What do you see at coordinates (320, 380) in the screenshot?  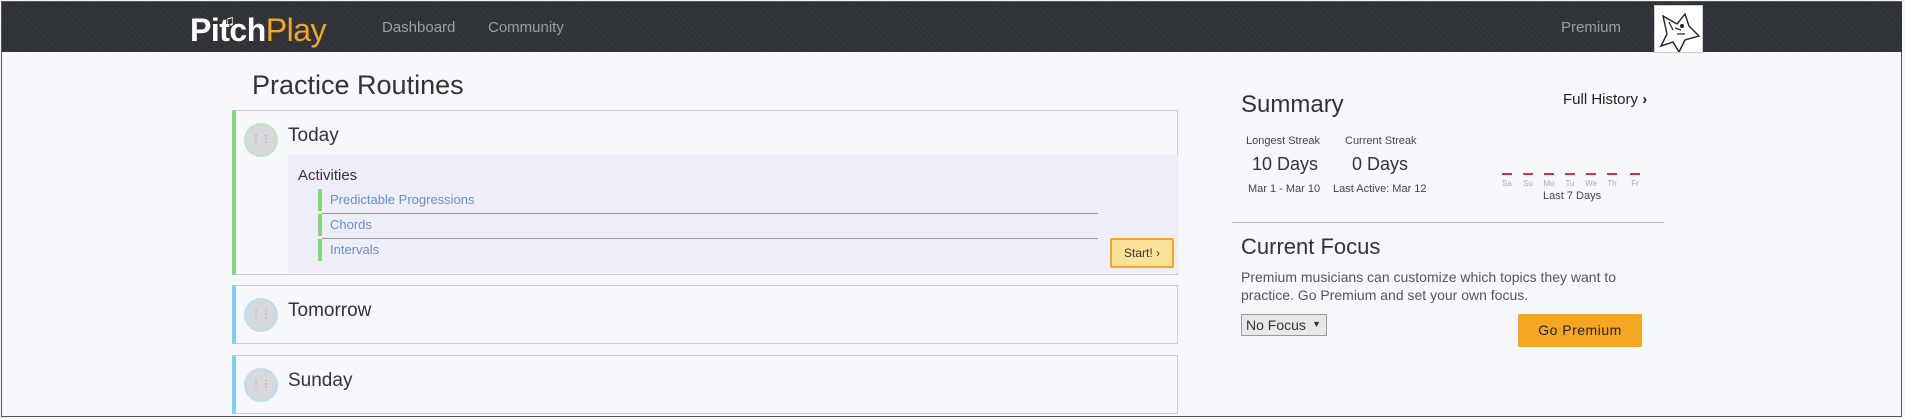 I see `routine-title: Sunday` at bounding box center [320, 380].